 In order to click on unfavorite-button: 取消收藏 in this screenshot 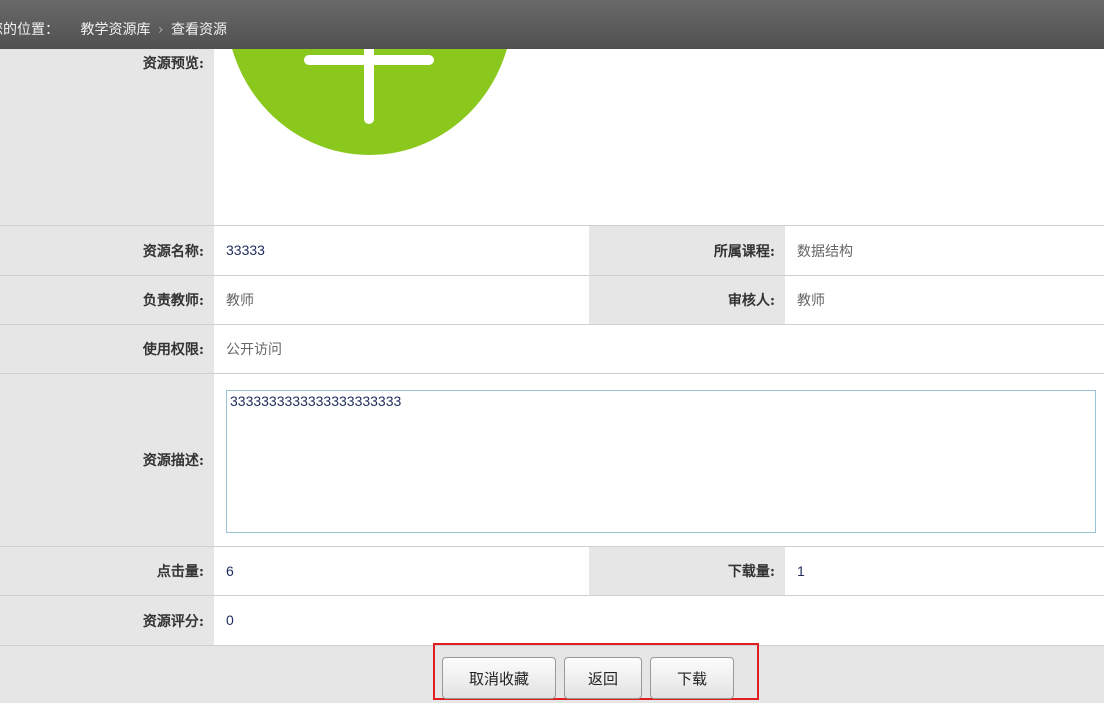, I will do `click(499, 678)`.